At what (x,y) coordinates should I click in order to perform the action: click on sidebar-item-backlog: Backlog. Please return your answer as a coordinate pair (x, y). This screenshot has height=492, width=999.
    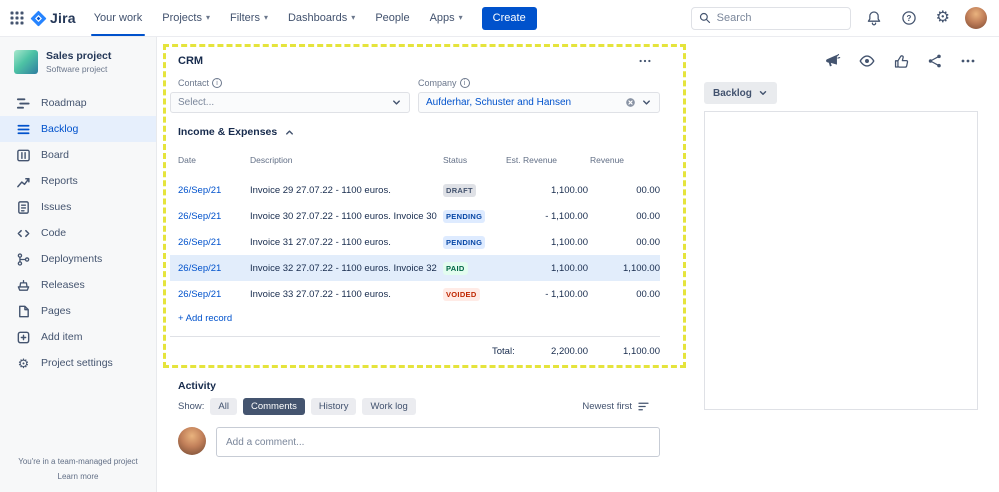
    Looking at the image, I should click on (78, 129).